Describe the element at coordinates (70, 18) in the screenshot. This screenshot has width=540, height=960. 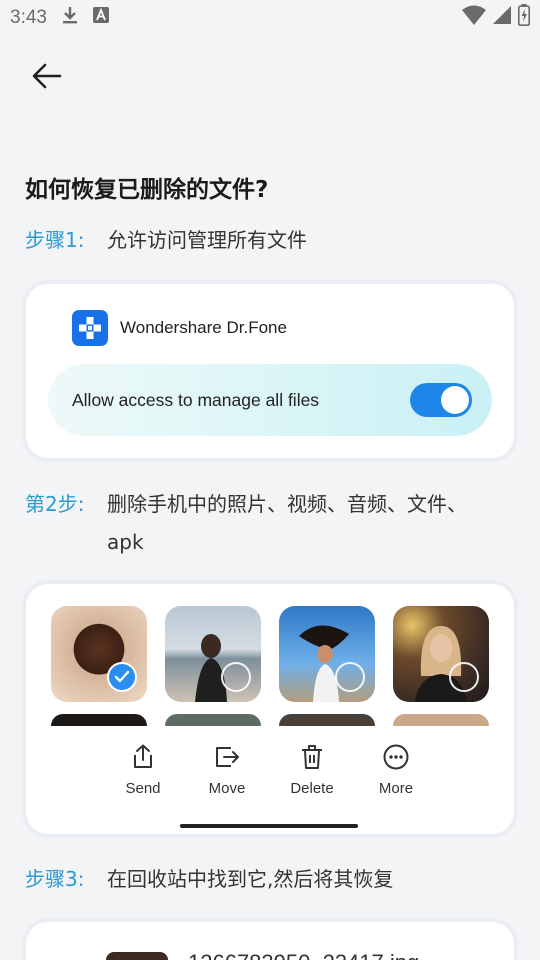
I see `download-icon` at that location.